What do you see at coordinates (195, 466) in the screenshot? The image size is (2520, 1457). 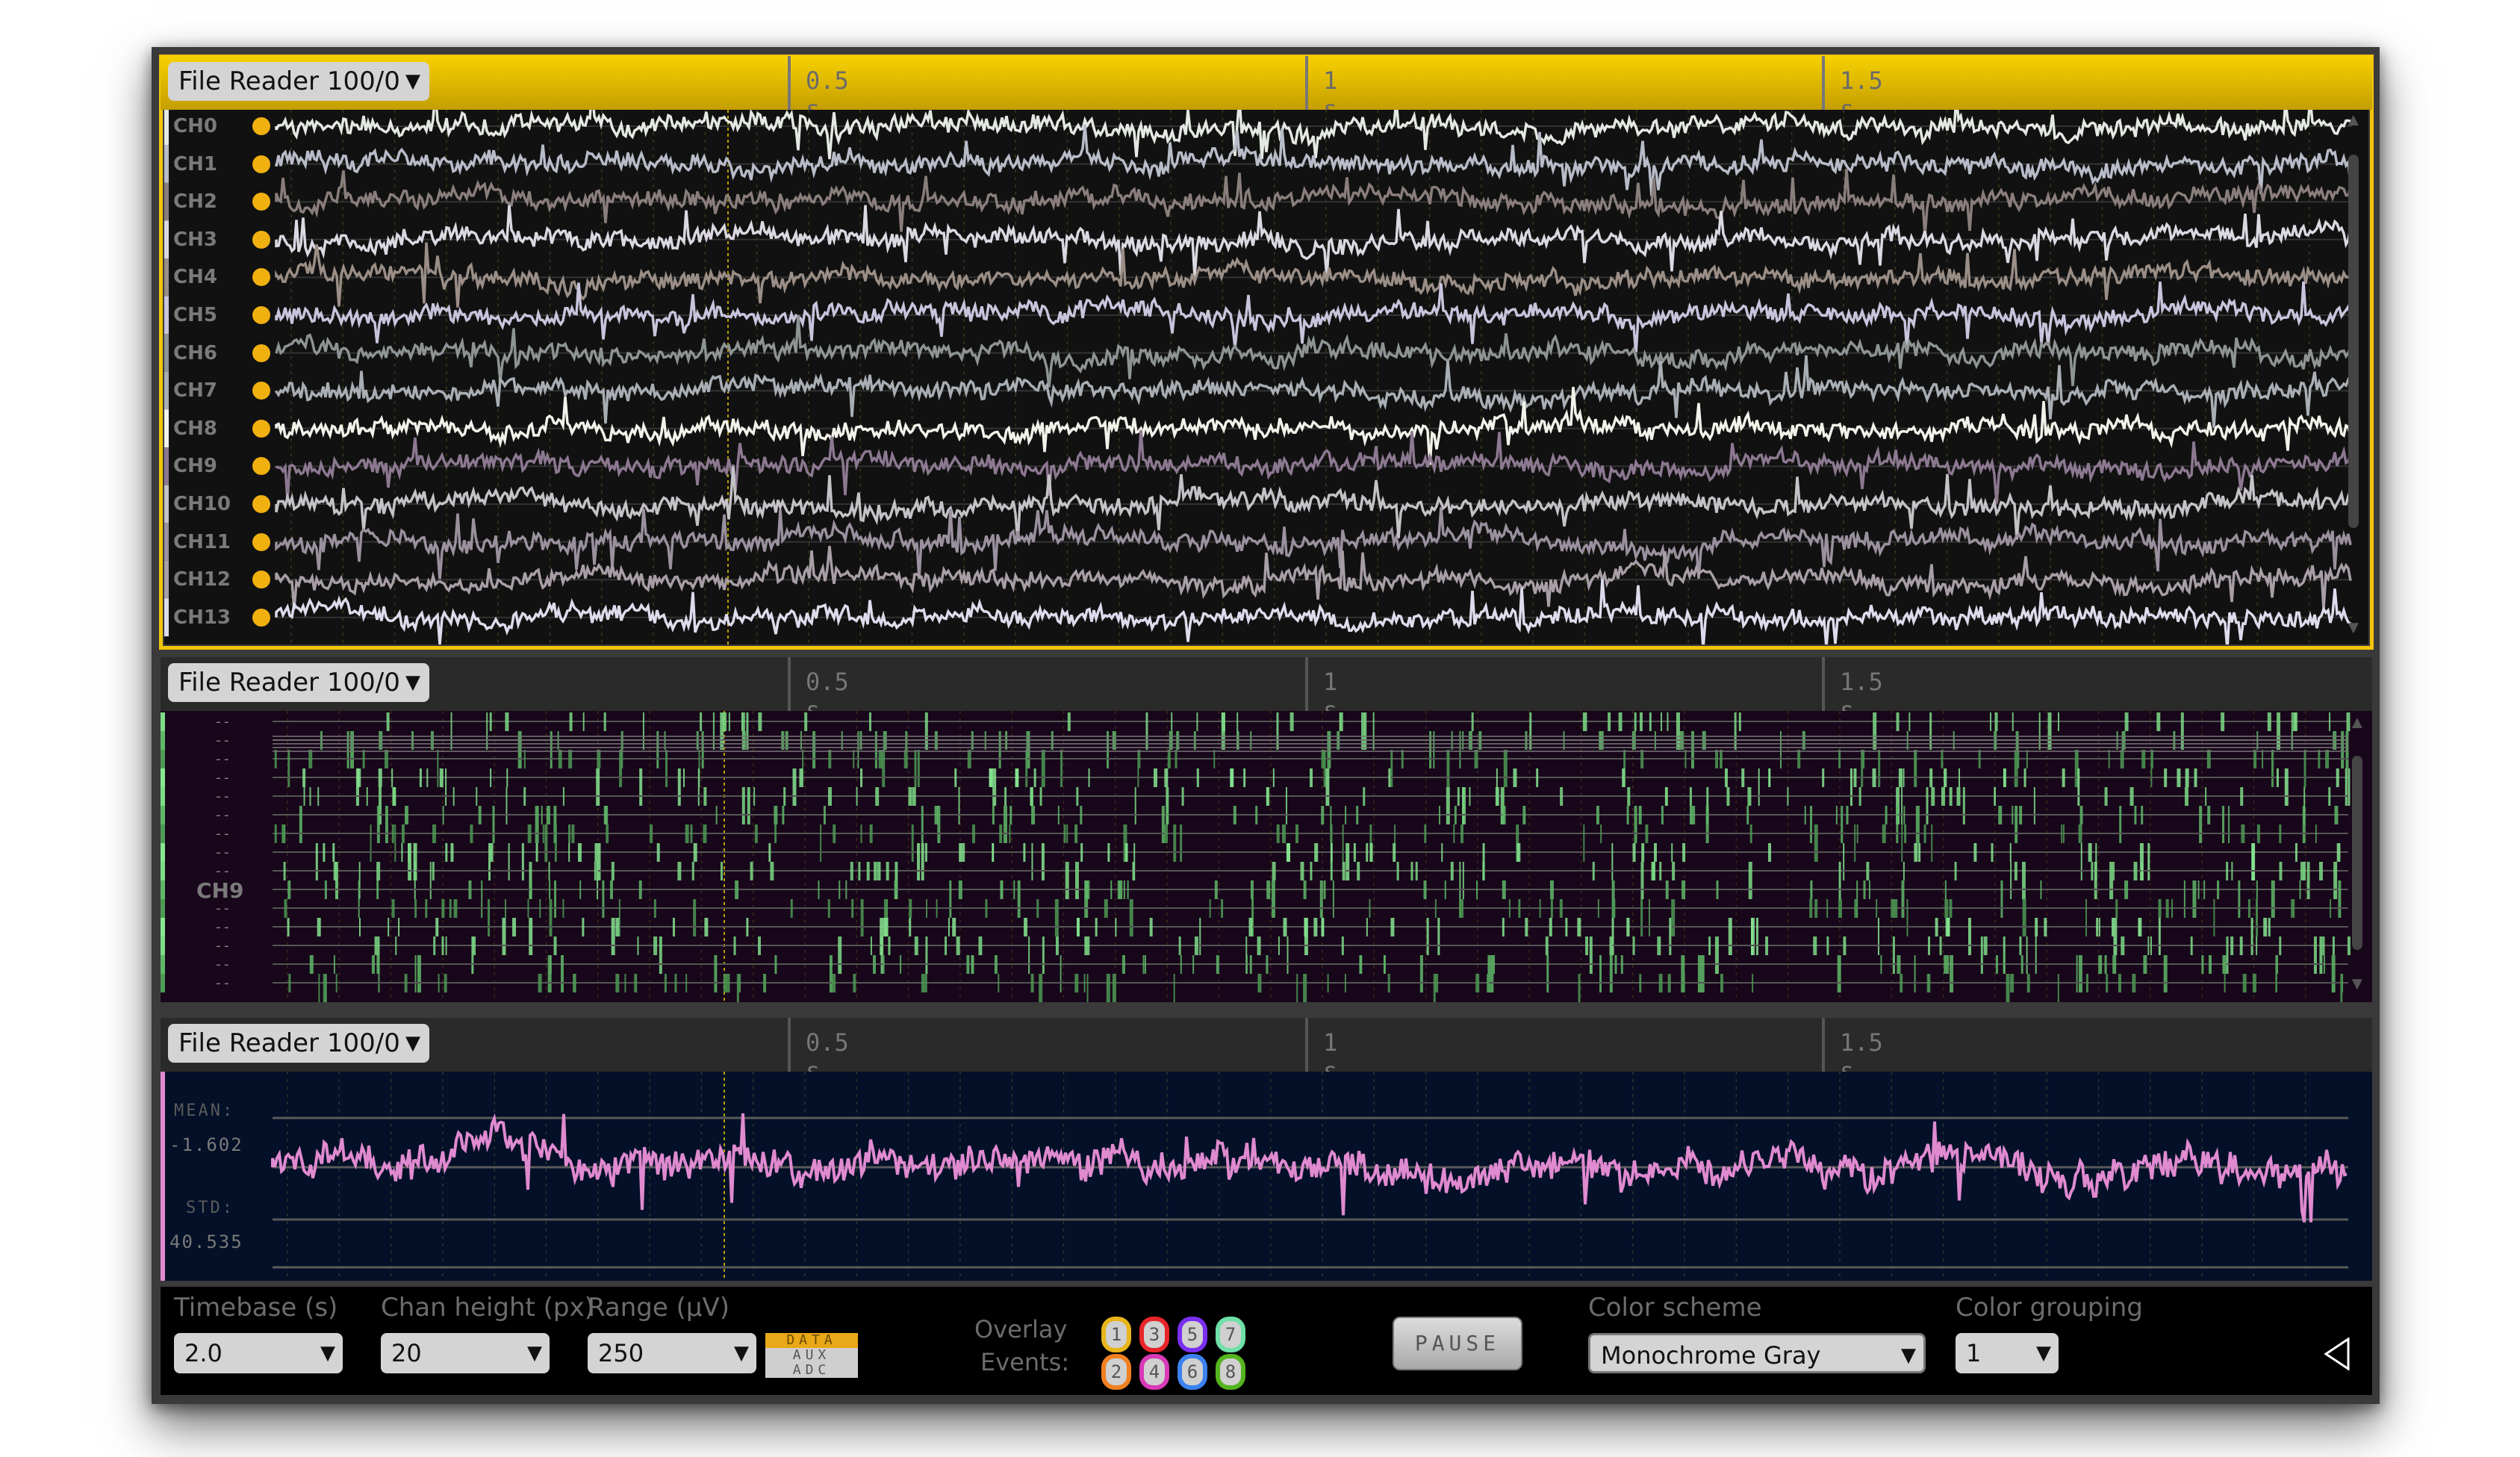 I see `channel-label: CH9` at bounding box center [195, 466].